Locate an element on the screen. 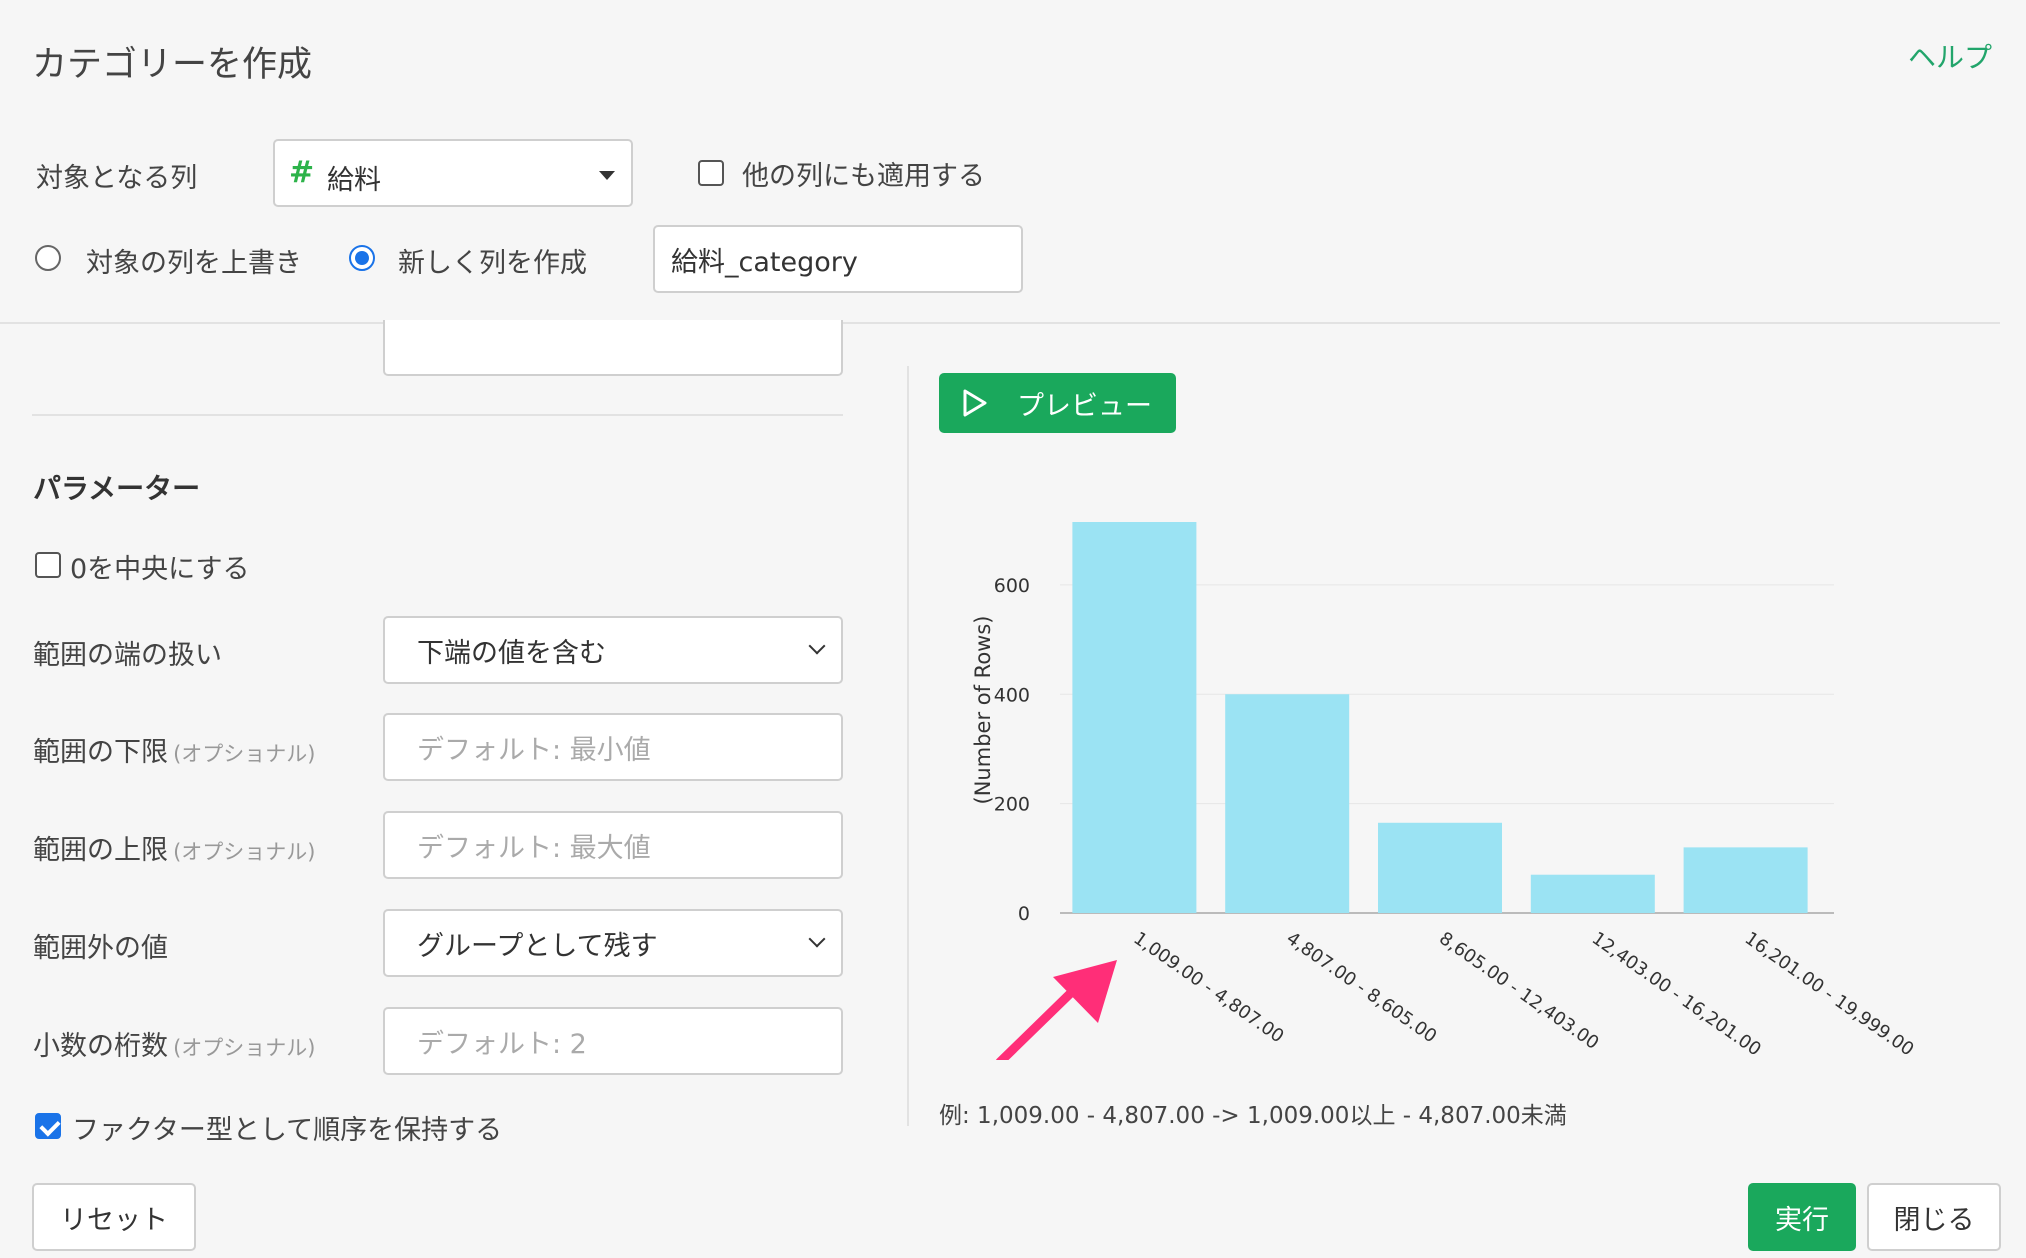 The image size is (2026, 1258). center-zero-label: 0を中央にする is located at coordinates (160, 569).